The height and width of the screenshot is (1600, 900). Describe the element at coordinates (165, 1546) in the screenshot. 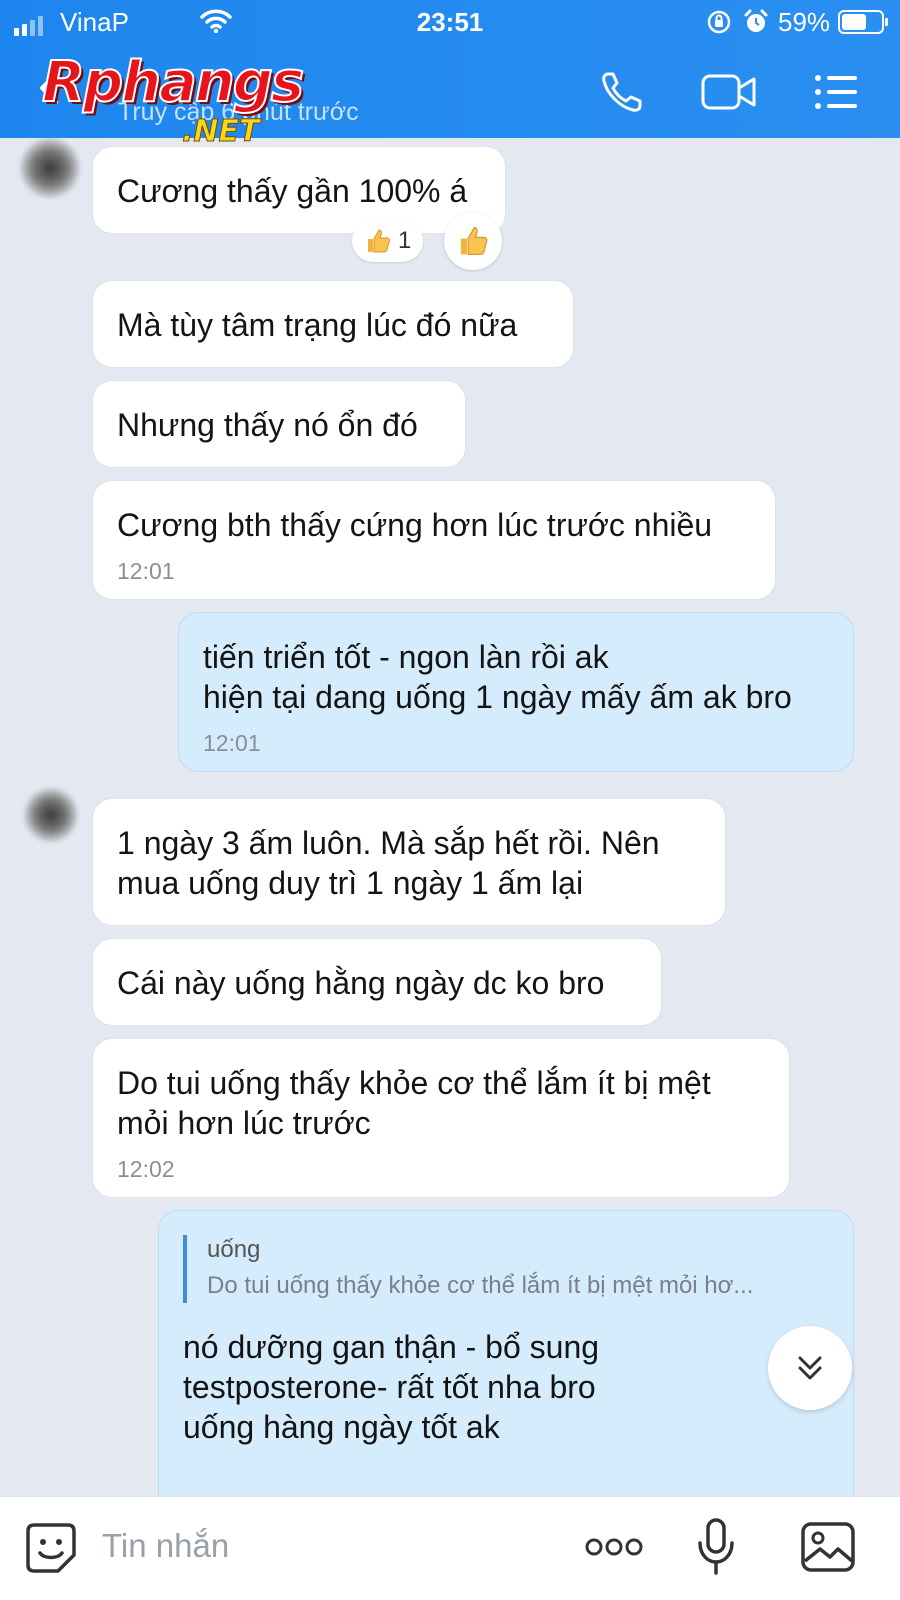

I see `message-input: Tin nhắn` at that location.